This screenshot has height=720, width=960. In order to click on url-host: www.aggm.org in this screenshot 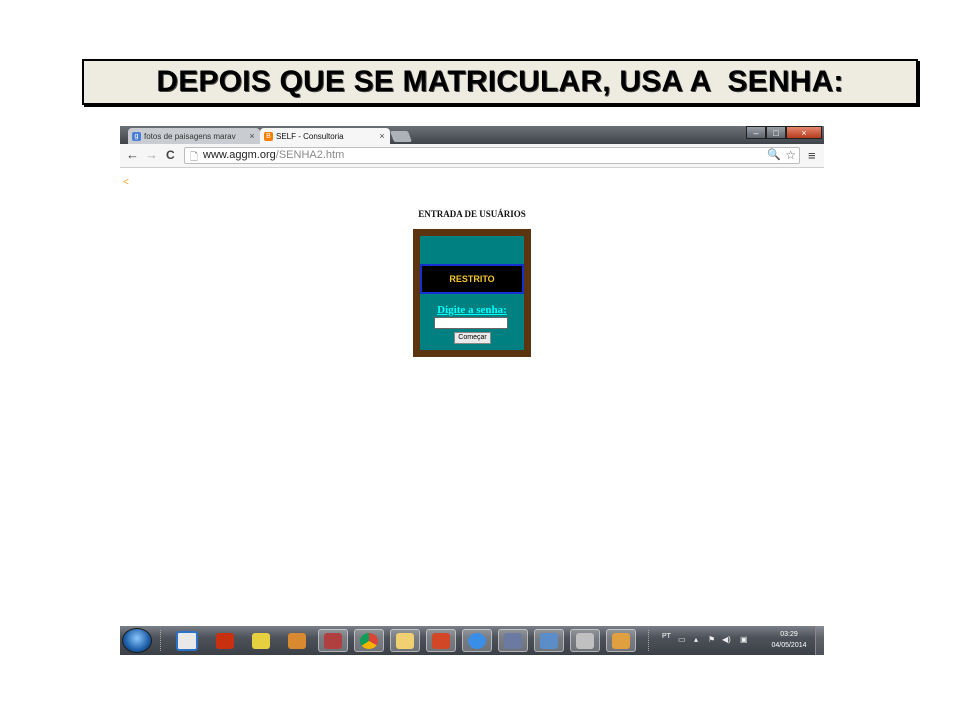, I will do `click(239, 155)`.